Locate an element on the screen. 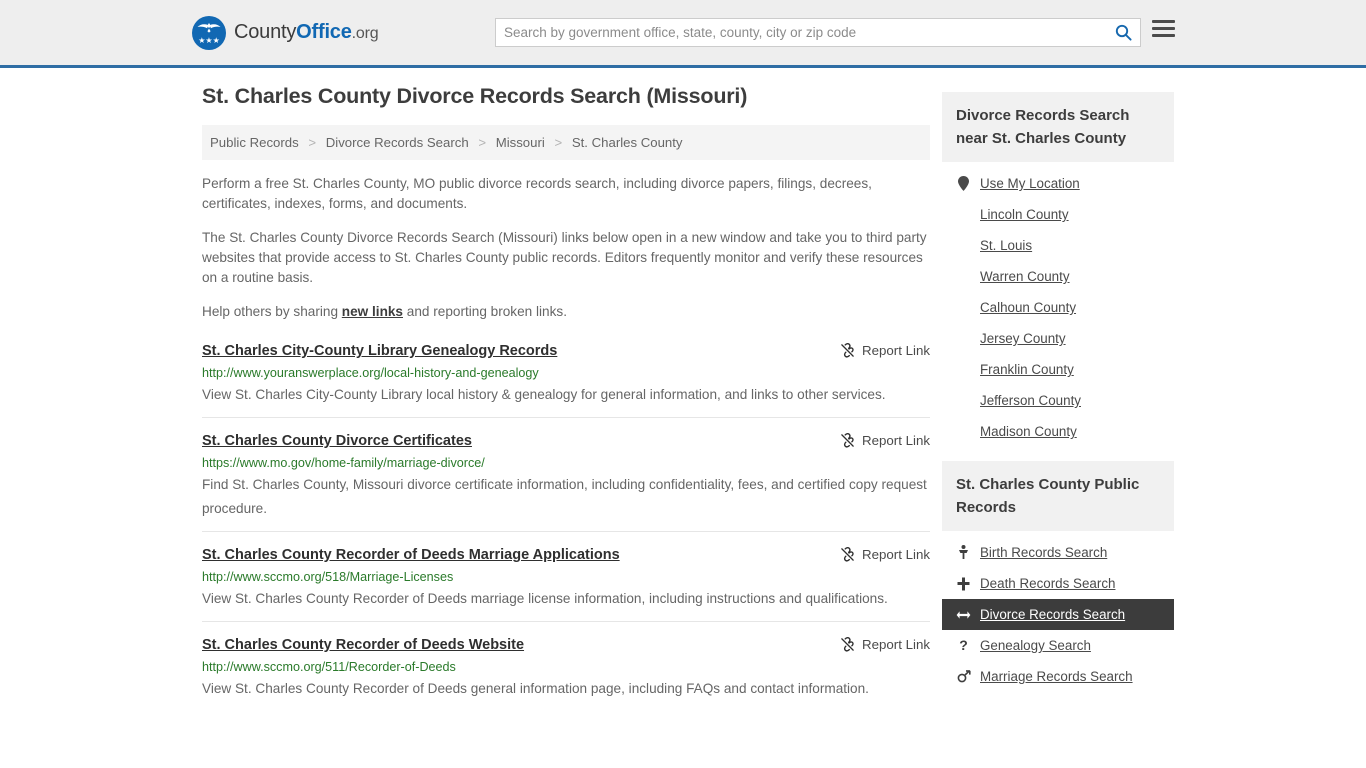  nearby-item-label: Franklin County is located at coordinates (1027, 369).